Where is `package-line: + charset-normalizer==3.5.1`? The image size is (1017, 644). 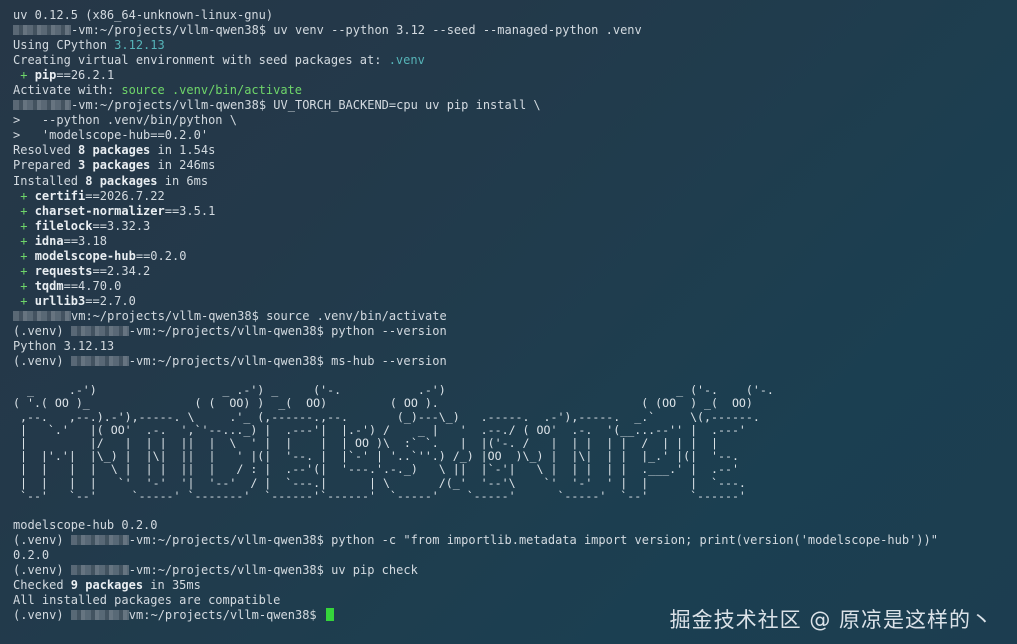
package-line: + charset-normalizer==3.5.1 is located at coordinates (114, 210).